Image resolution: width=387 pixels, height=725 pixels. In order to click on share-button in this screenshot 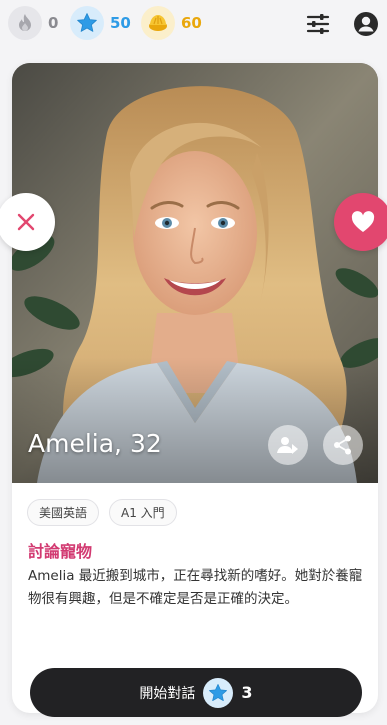, I will do `click(343, 445)`.